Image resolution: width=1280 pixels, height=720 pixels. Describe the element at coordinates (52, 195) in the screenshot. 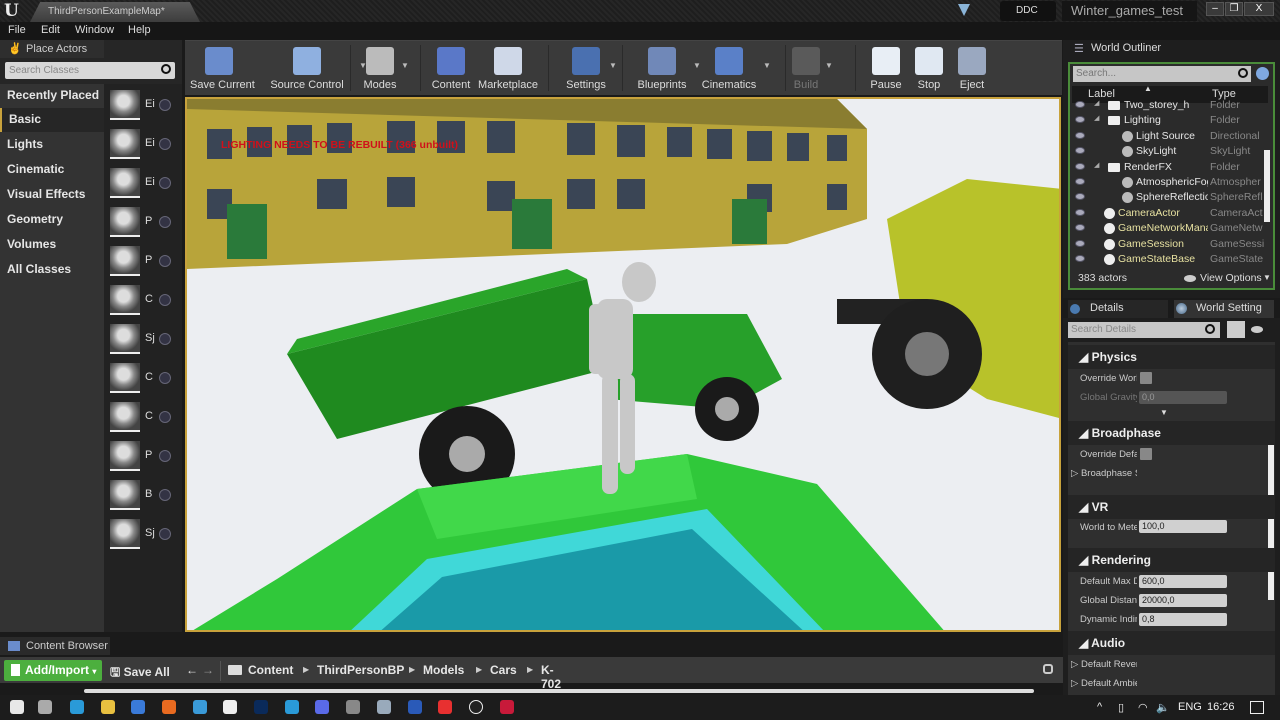

I see `category-visual-effects: Visual Effects` at that location.